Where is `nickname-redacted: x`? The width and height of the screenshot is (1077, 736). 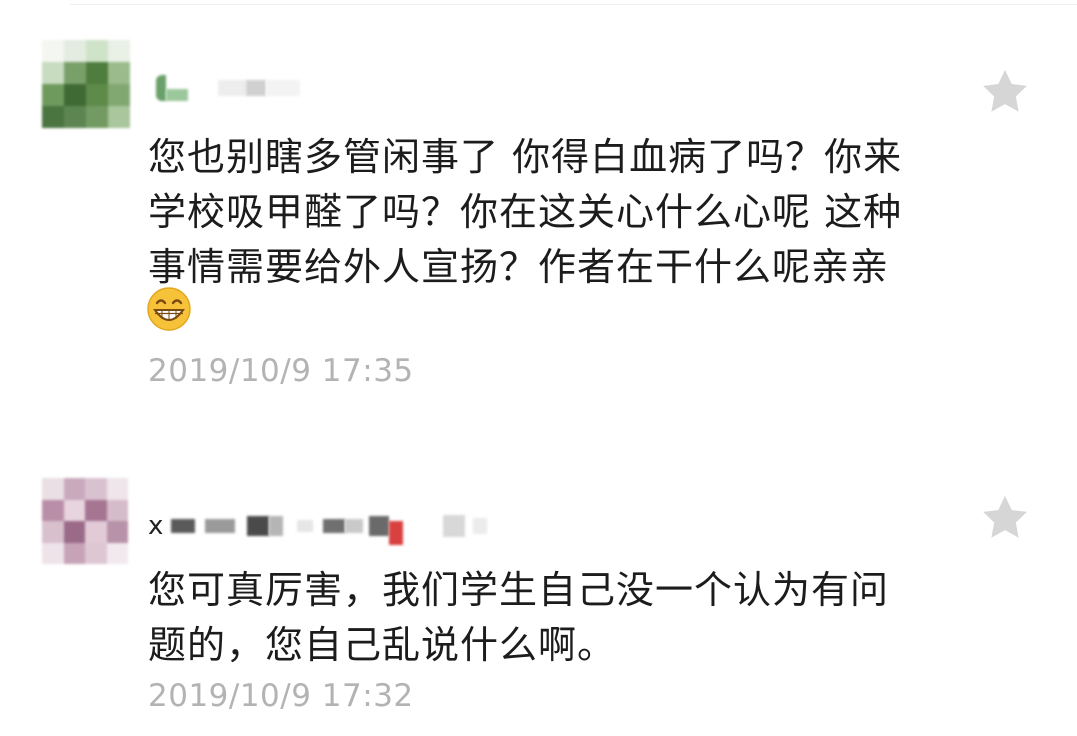
nickname-redacted: x is located at coordinates (318, 526).